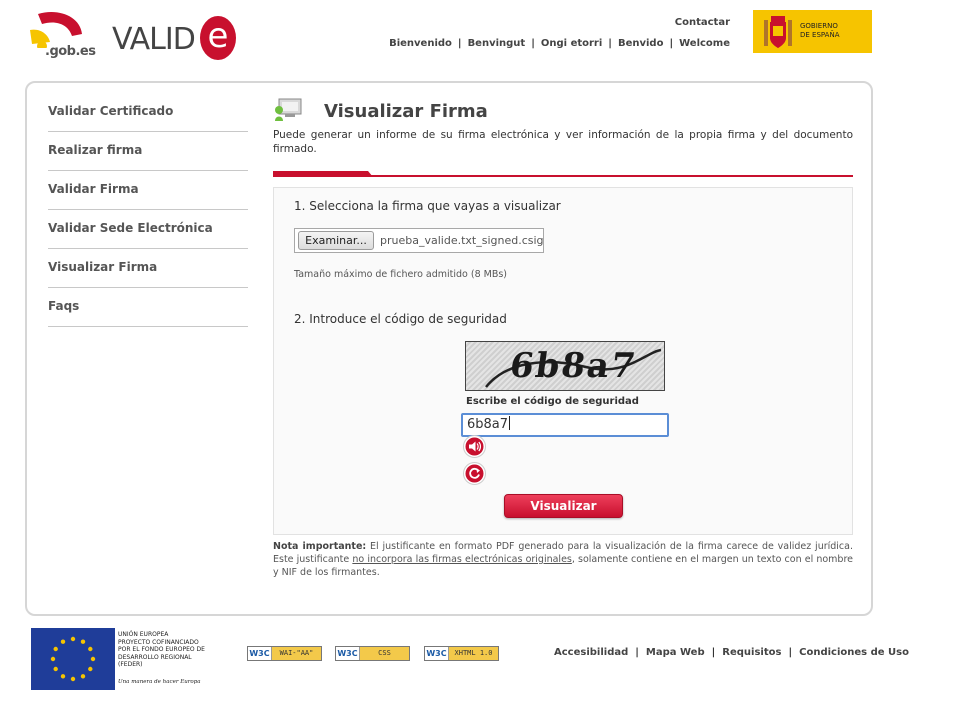  I want to click on w3c-xhtml-badge: W3C XHTML 1.0, so click(461, 653).